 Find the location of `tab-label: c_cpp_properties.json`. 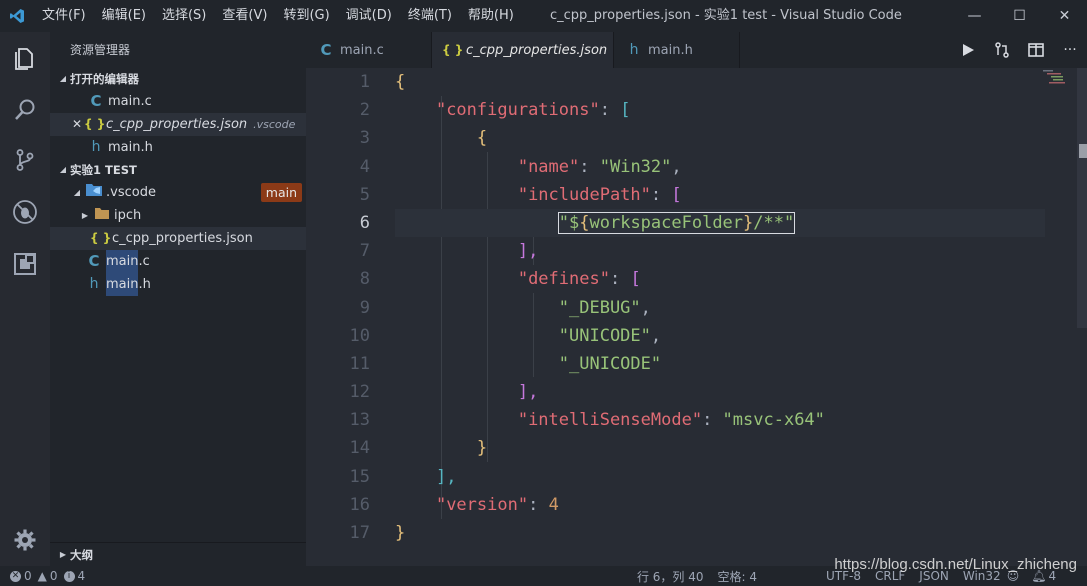

tab-label: c_cpp_properties.json is located at coordinates (537, 50).